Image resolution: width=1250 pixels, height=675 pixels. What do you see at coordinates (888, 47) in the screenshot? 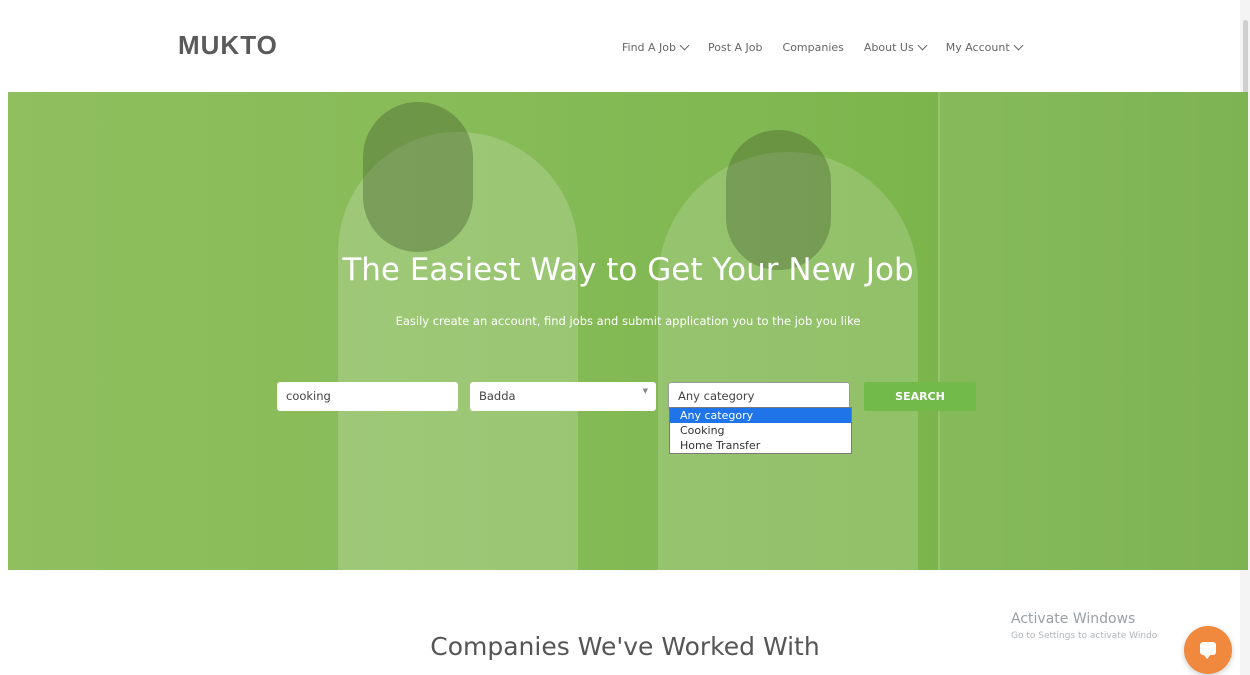
I see `nav-label: About Us` at bounding box center [888, 47].